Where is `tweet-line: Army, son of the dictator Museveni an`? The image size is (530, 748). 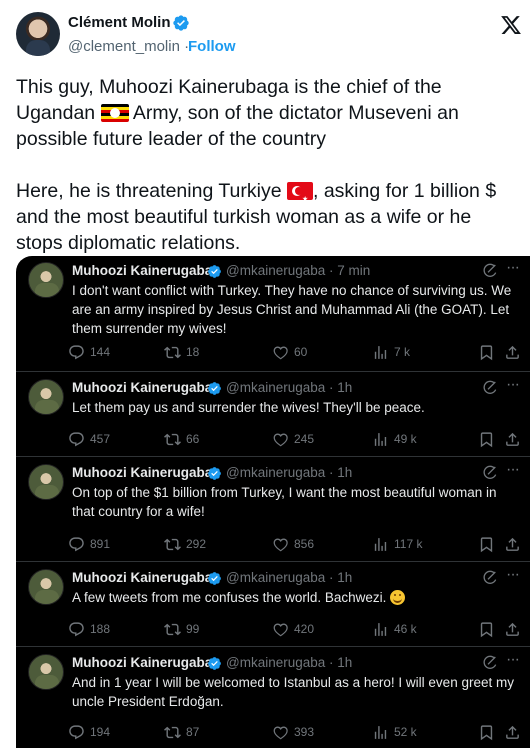
tweet-line: Army, son of the dictator Museveni an is located at coordinates (293, 113).